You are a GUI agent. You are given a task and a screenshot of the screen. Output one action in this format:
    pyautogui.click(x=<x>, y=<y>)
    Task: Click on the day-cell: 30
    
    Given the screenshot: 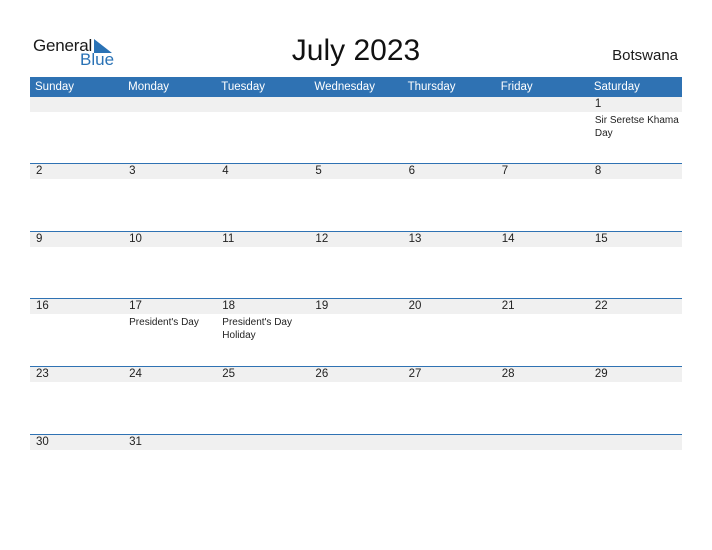 What is the action you would take?
    pyautogui.click(x=76, y=442)
    